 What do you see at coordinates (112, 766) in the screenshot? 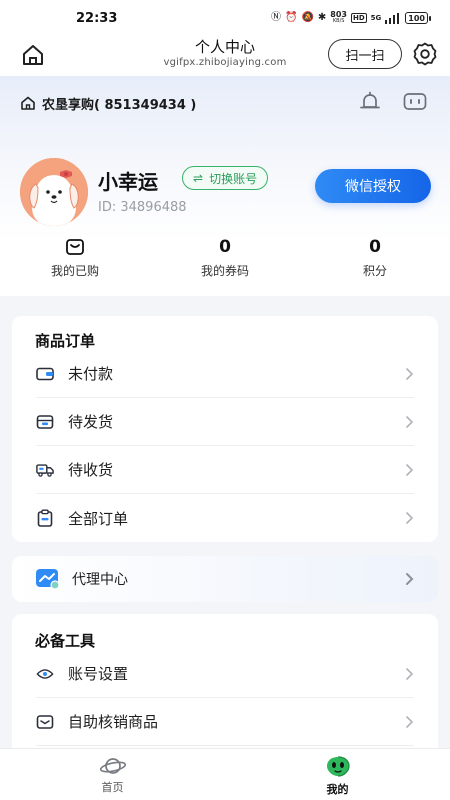
I see `planet-icon` at bounding box center [112, 766].